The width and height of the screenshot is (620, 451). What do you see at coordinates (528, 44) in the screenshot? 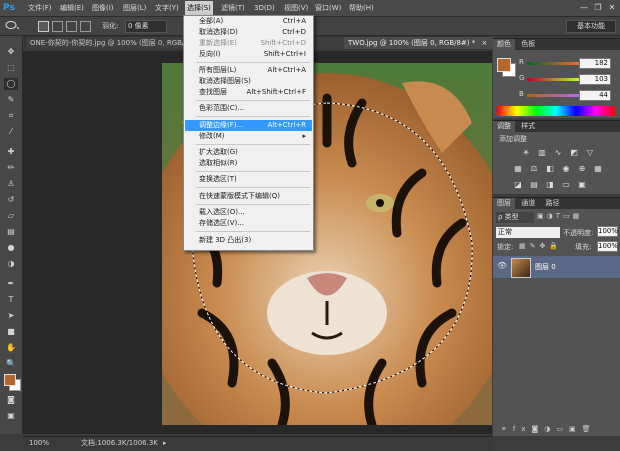
I see `tab-swatches: 色板` at bounding box center [528, 44].